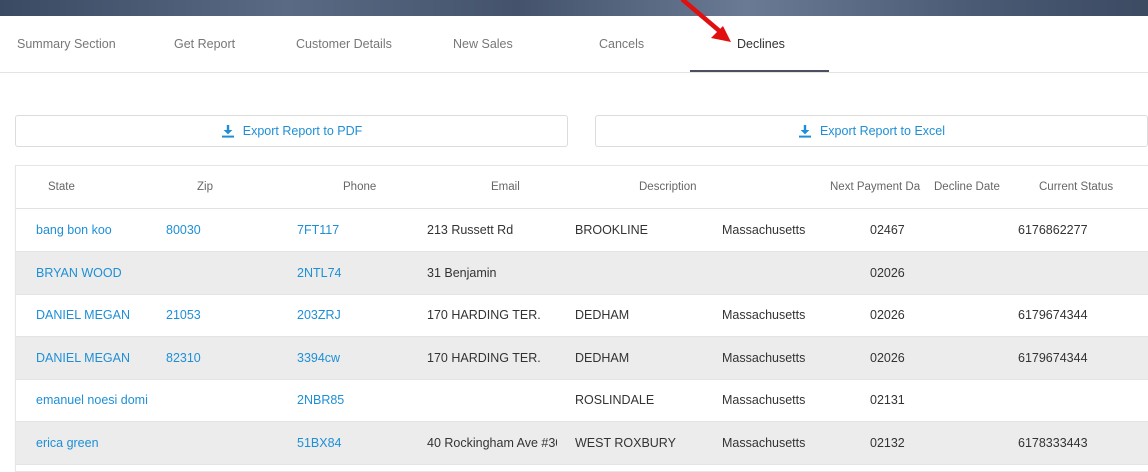  Describe the element at coordinates (483, 44) in the screenshot. I see `tab-new-sales: New Sales` at that location.